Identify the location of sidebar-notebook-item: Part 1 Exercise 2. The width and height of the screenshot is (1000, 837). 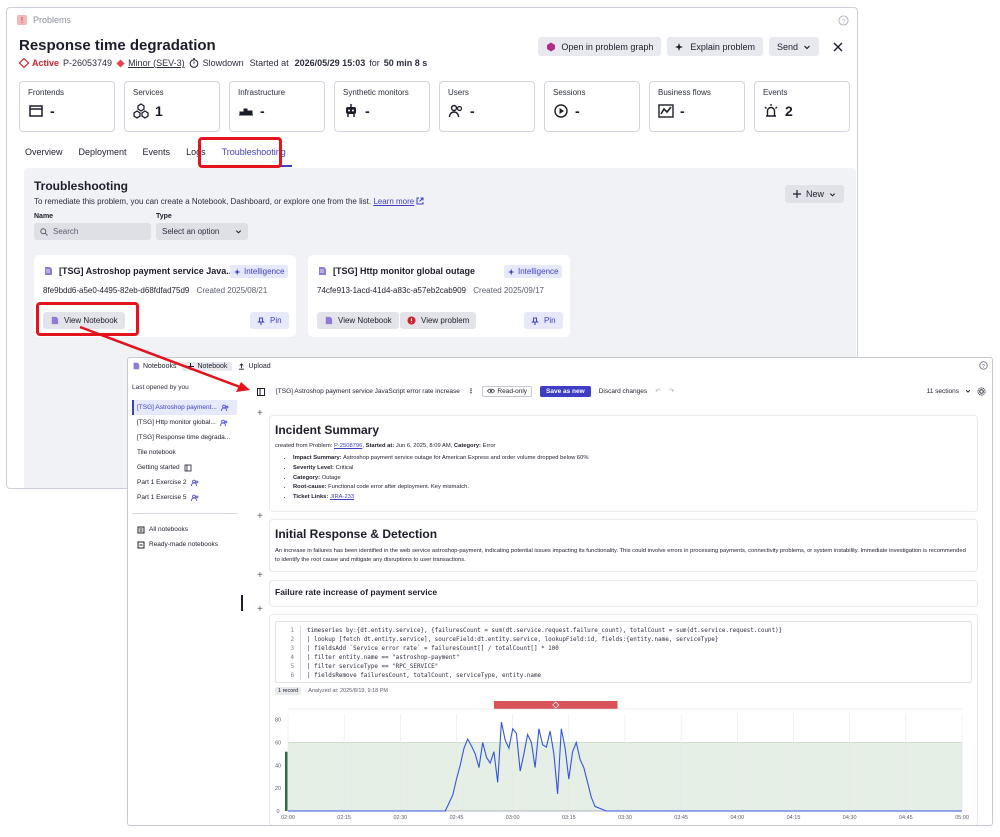
(184, 482).